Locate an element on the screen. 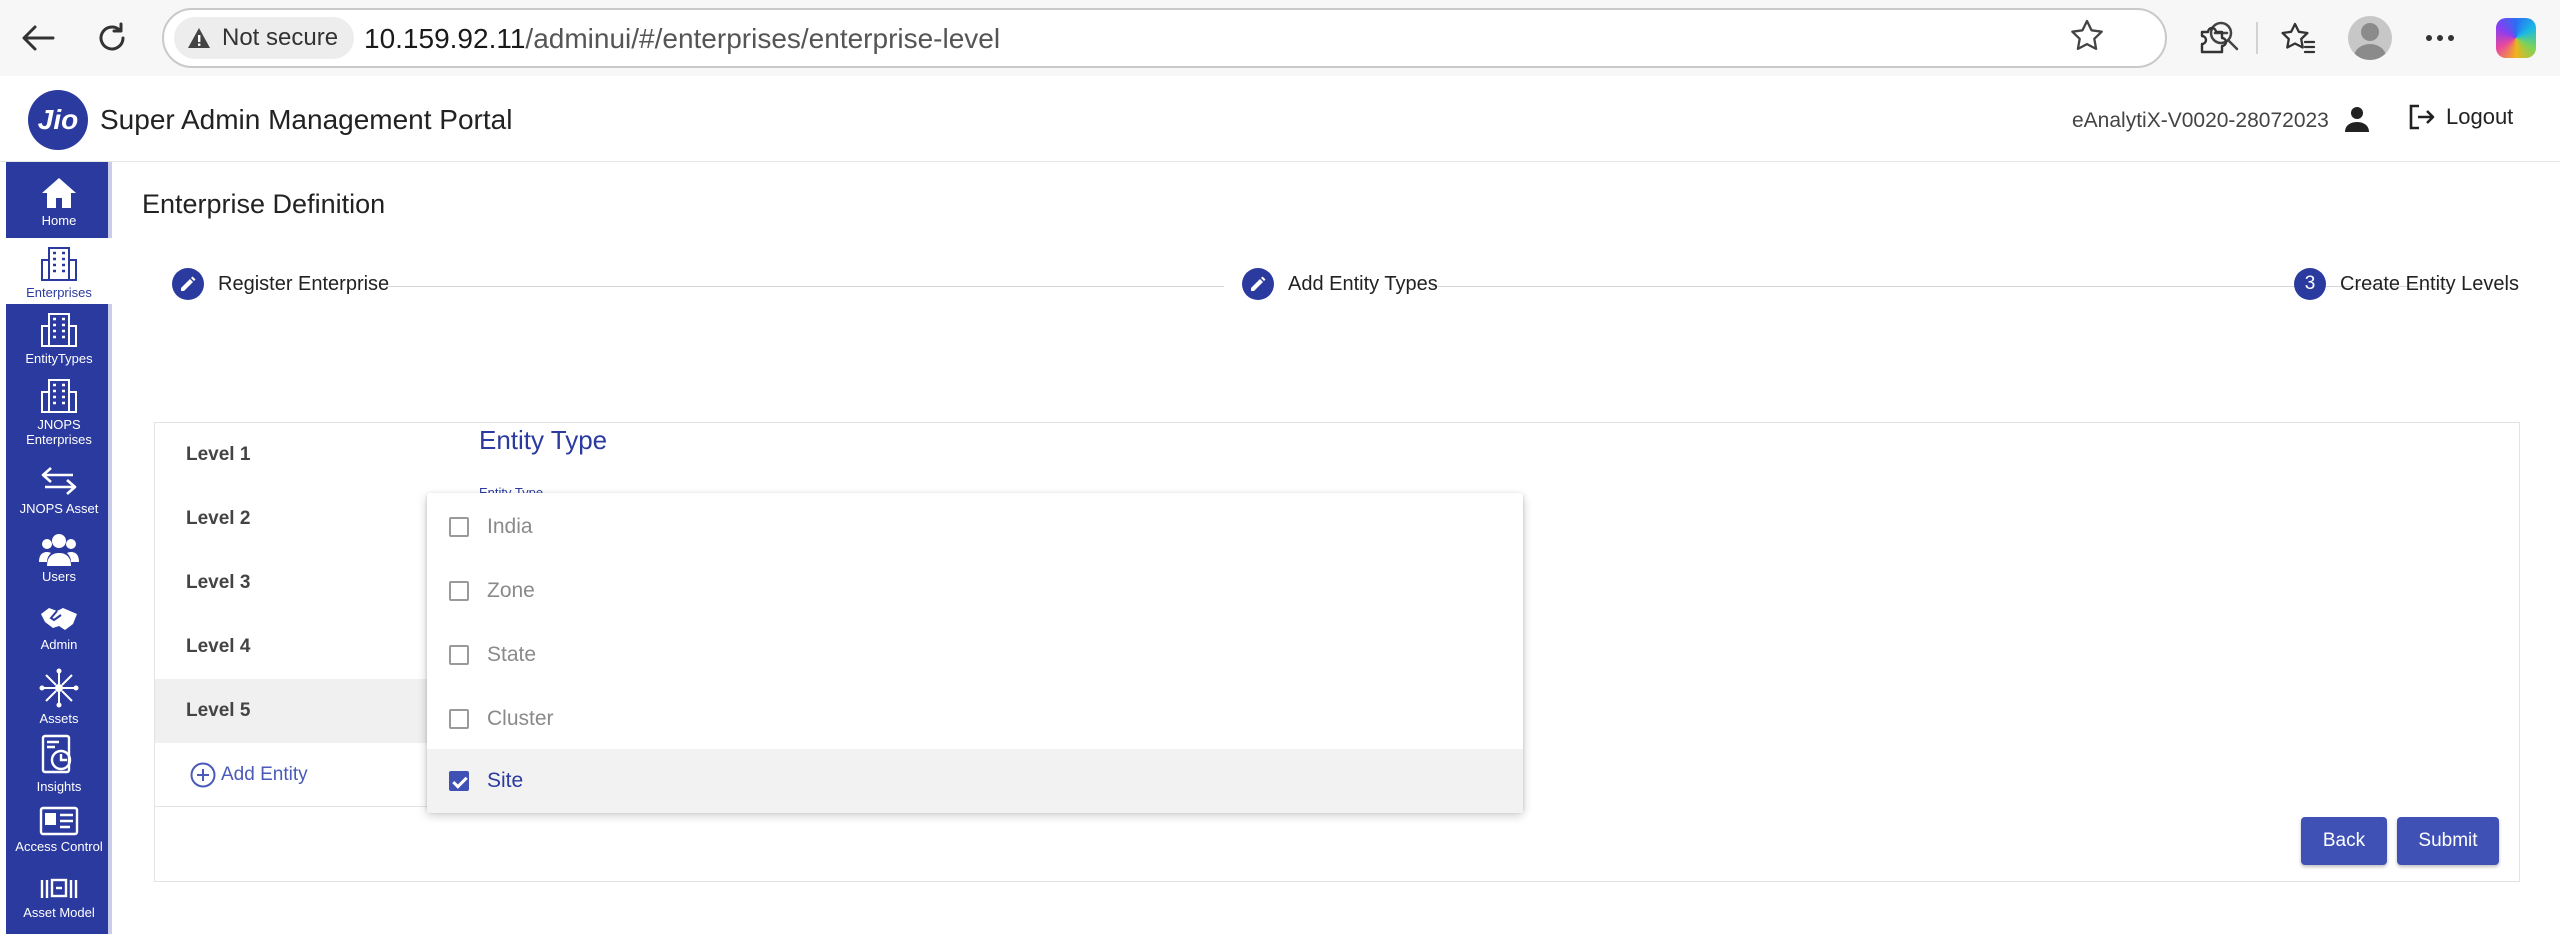 This screenshot has height=934, width=2560. sidebar-item-admin: Admin is located at coordinates (59, 635).